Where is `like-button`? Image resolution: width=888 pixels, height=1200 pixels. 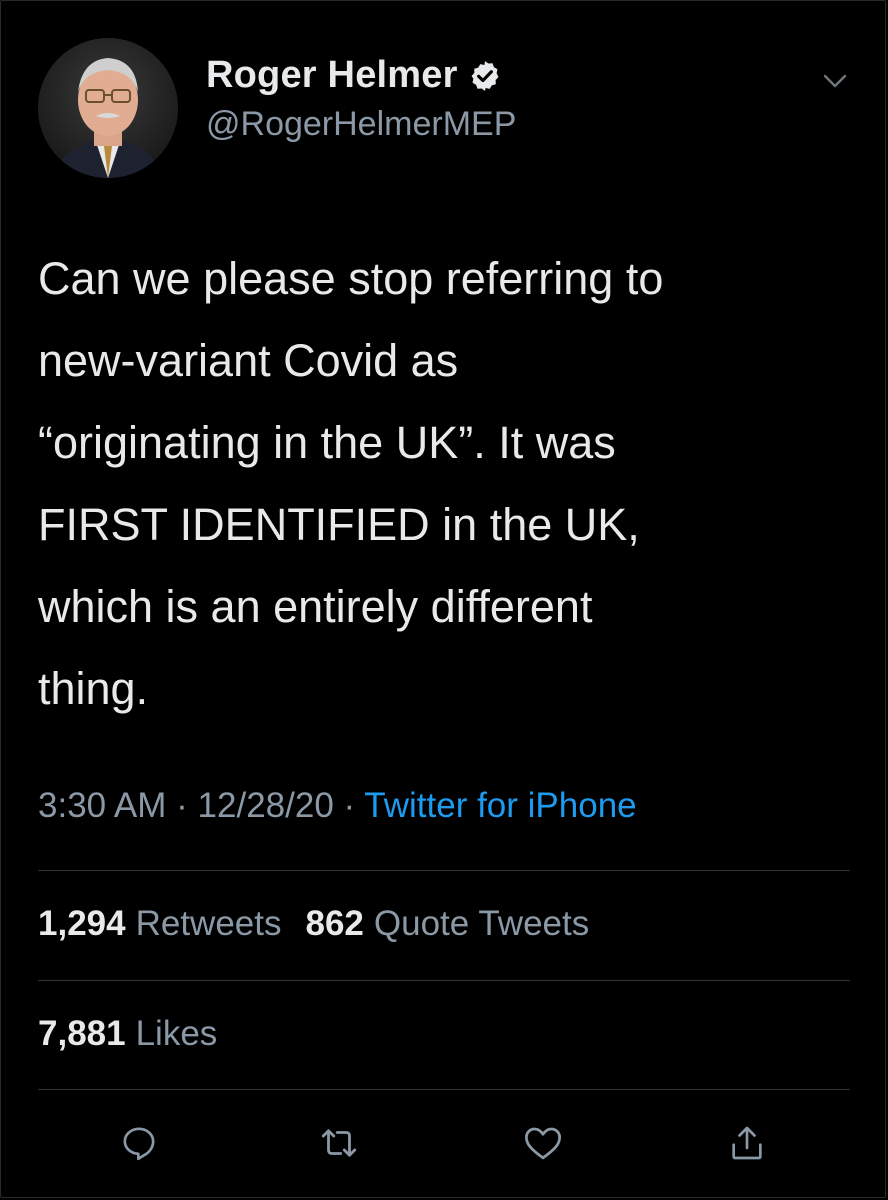 like-button is located at coordinates (543, 1143).